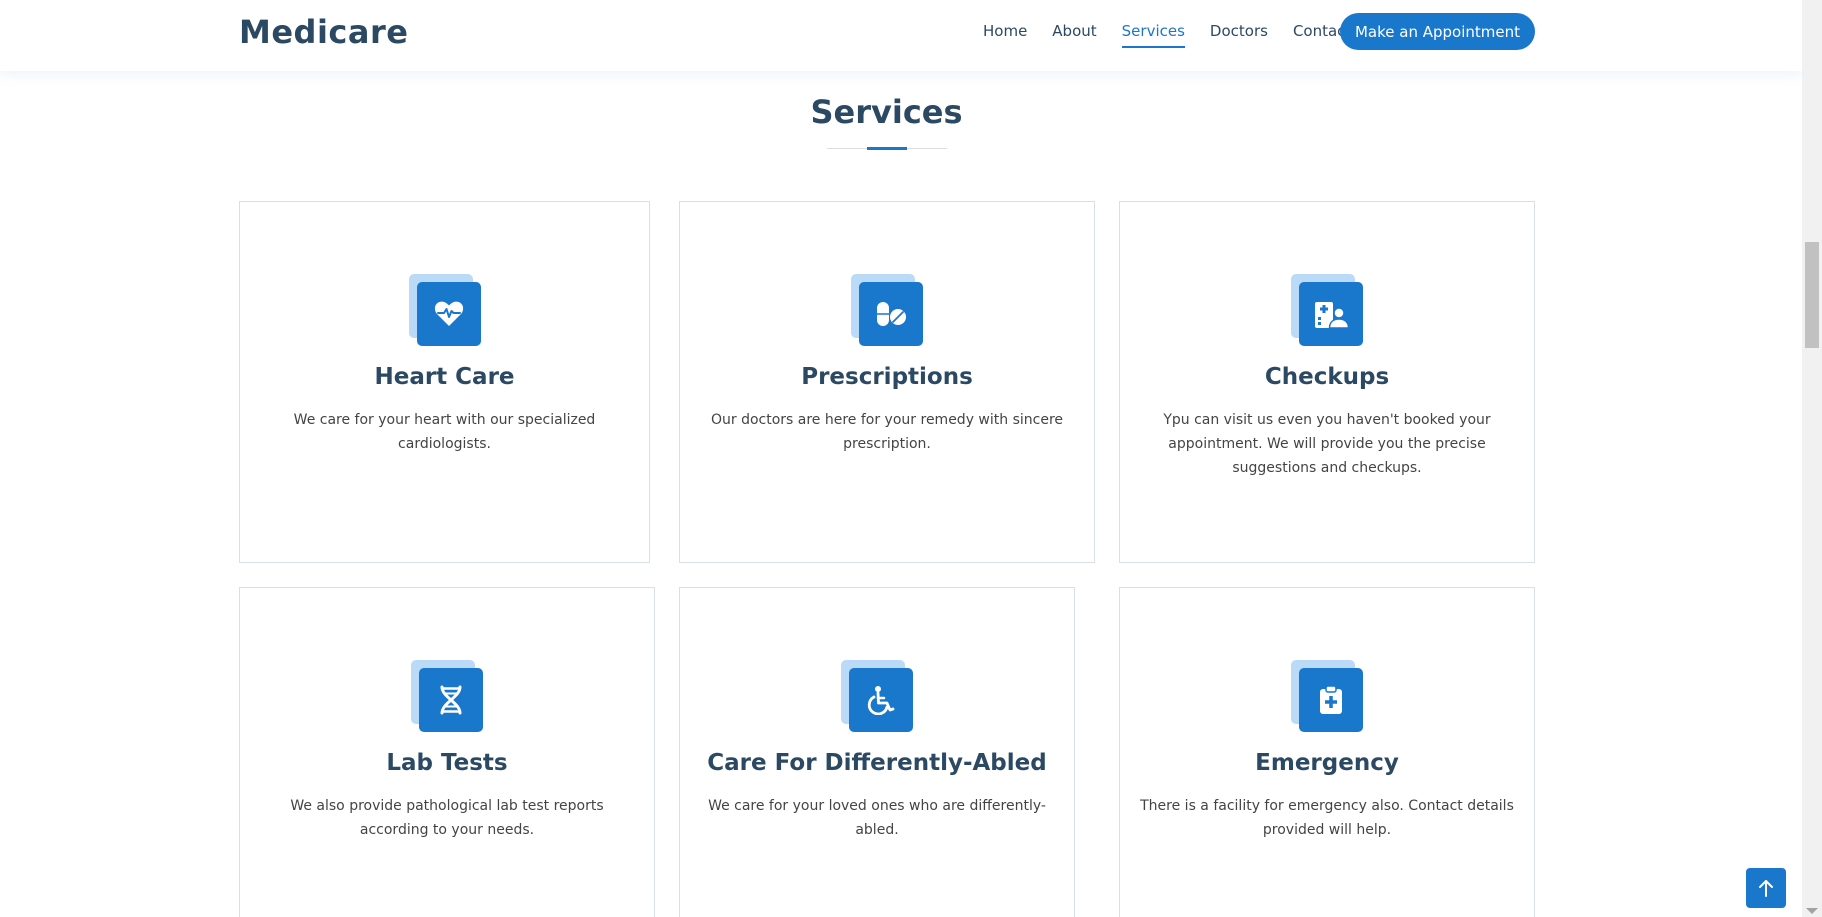 This screenshot has height=917, width=1822. Describe the element at coordinates (444, 377) in the screenshot. I see `service-title: Heart Care` at that location.